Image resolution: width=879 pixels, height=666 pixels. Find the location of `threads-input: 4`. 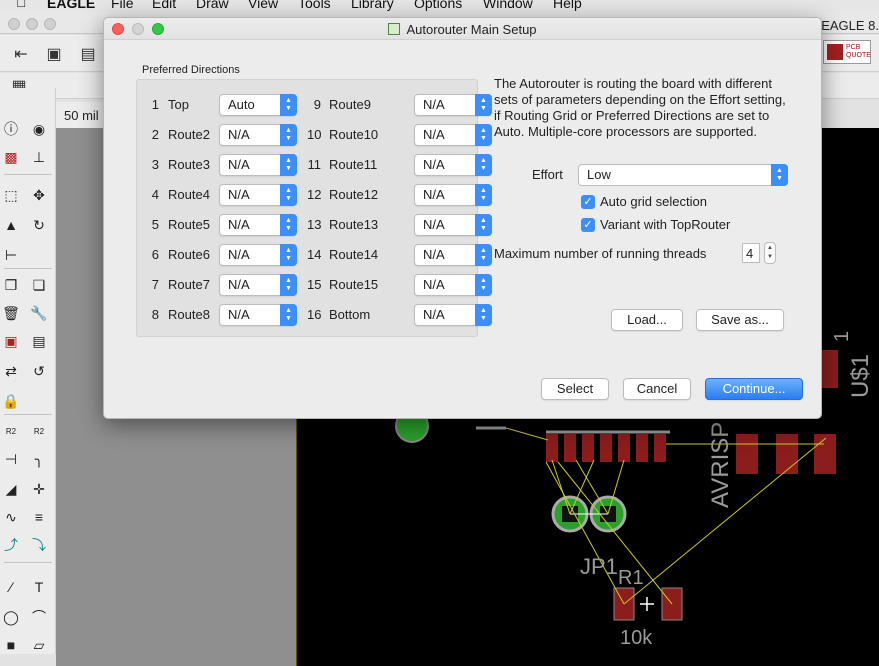

threads-input: 4 is located at coordinates (751, 253).